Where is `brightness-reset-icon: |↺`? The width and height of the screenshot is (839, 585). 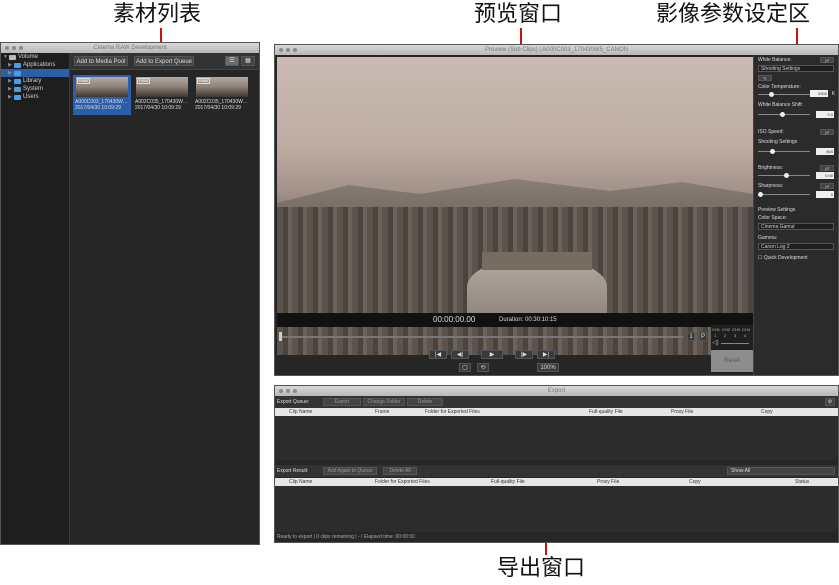 brightness-reset-icon: |↺ is located at coordinates (827, 168).